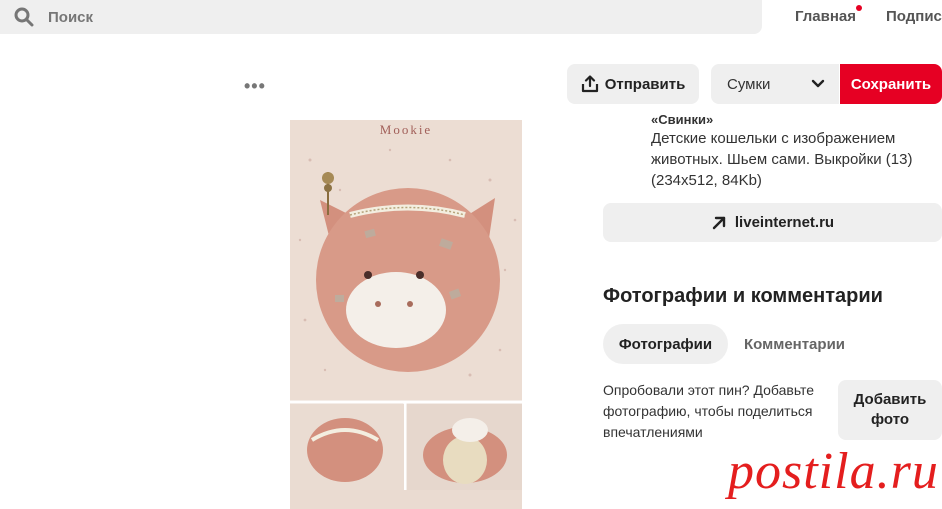 The image size is (942, 509). What do you see at coordinates (719, 222) in the screenshot?
I see `arrow-up-right-icon` at bounding box center [719, 222].